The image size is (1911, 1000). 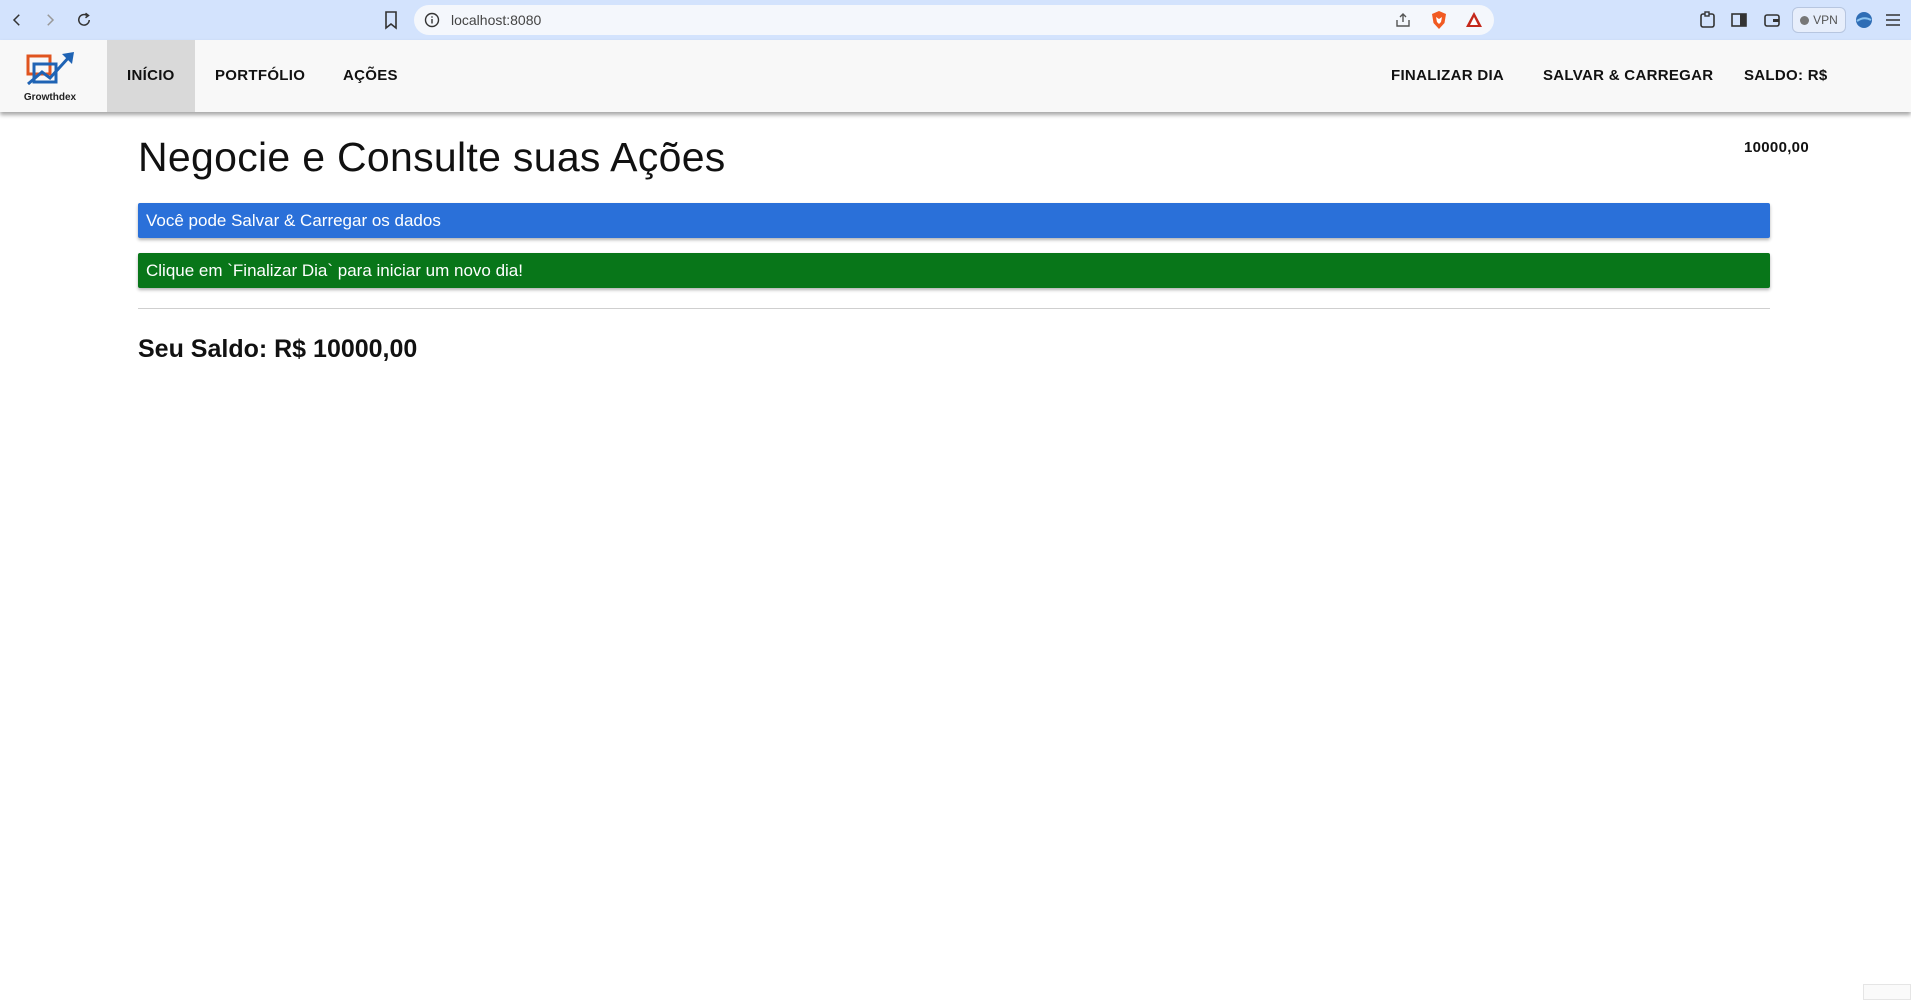 I want to click on growth-chart-logo-icon, so click(x=50, y=69).